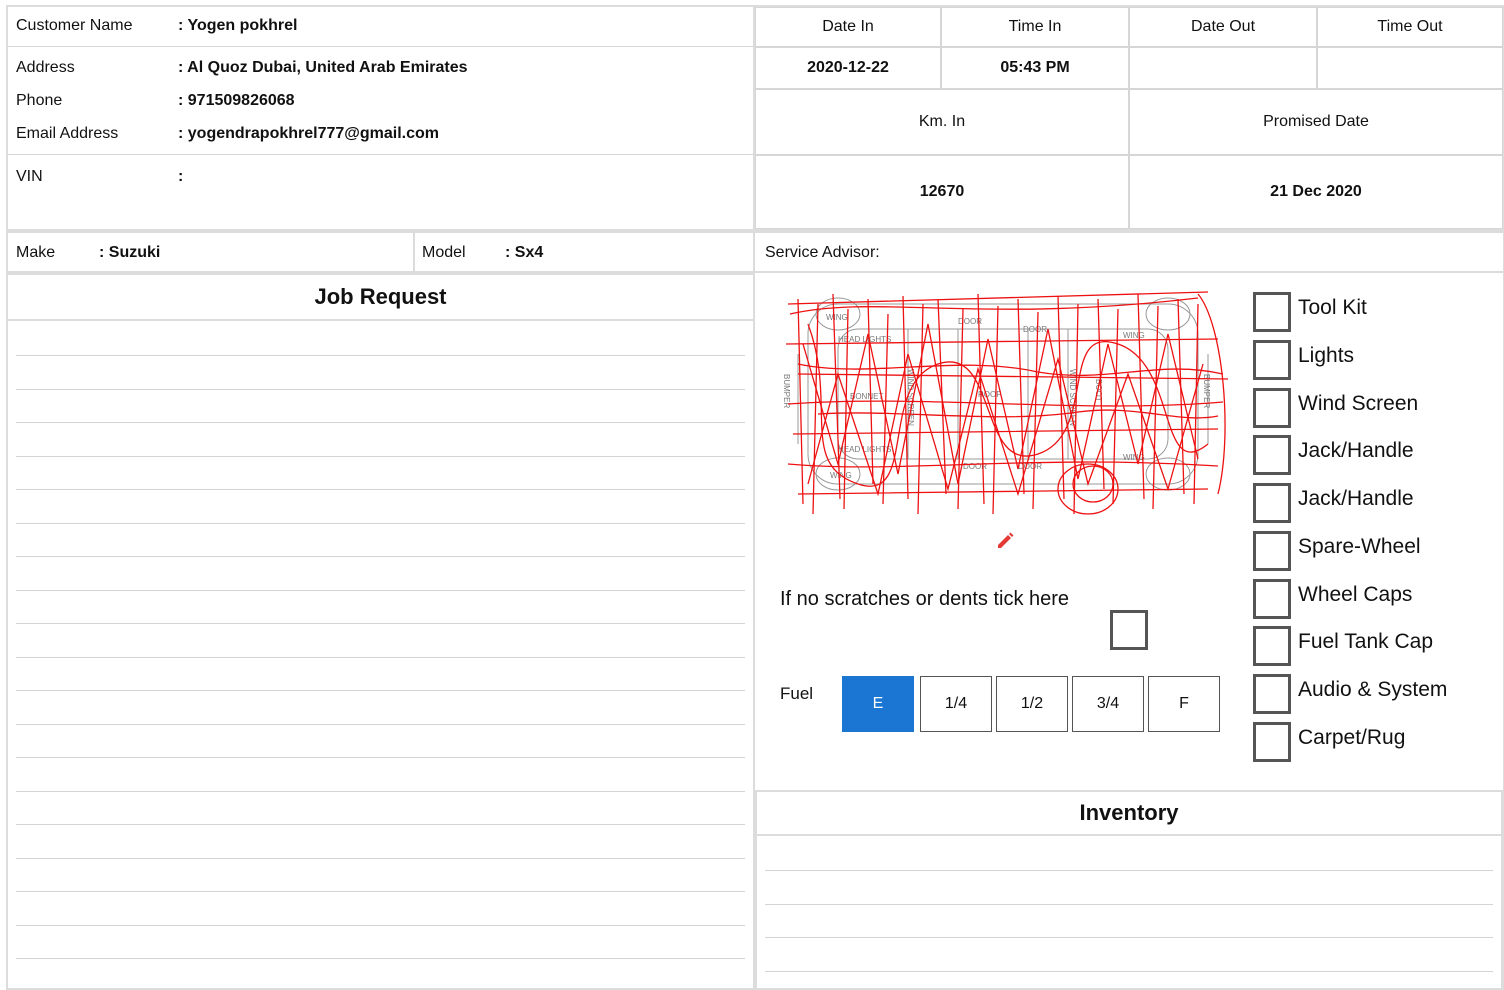 The width and height of the screenshot is (1504, 990). I want to click on checklist-checkbox-audio-system, so click(1272, 694).